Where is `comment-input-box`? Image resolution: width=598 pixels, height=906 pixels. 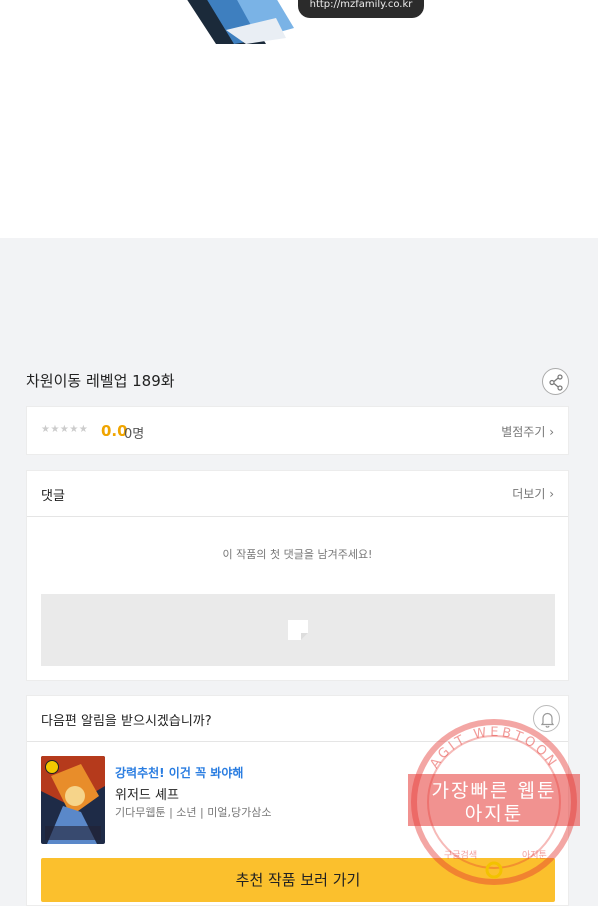
comment-input-box is located at coordinates (298, 630).